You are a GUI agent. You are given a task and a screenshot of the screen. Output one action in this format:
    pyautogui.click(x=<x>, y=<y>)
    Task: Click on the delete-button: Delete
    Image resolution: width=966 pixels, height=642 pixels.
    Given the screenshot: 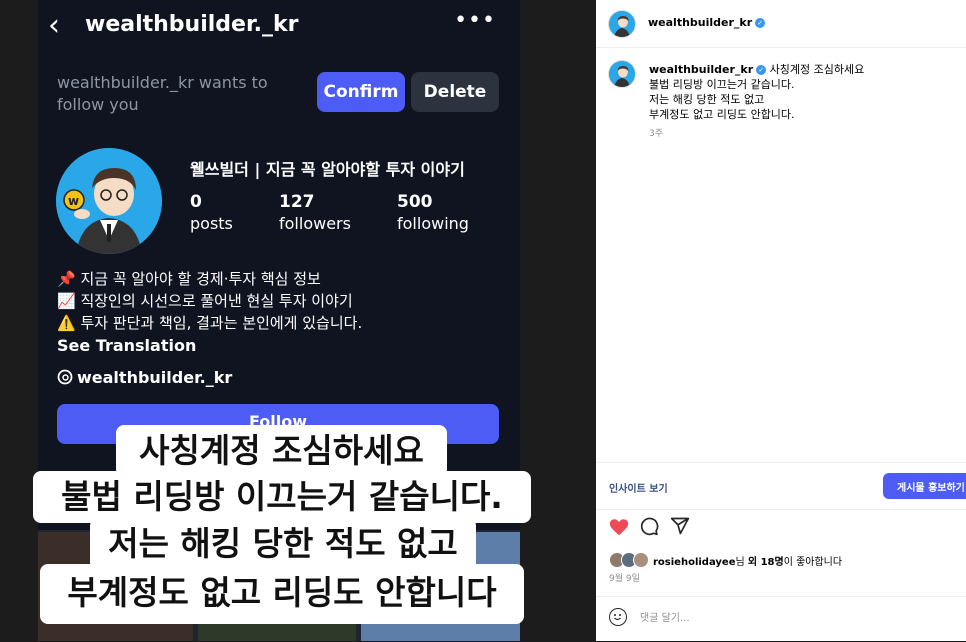 What is the action you would take?
    pyautogui.click(x=455, y=92)
    